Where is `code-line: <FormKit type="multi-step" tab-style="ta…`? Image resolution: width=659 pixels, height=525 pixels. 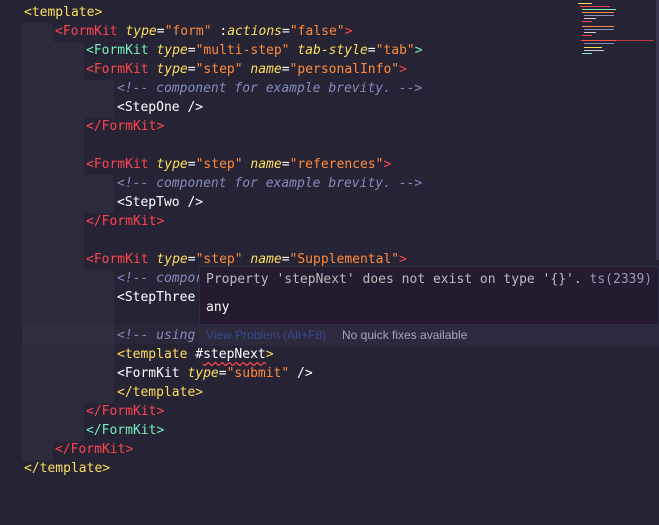
code-line: <FormKit type="multi-step" tab-style="ta… is located at coordinates (254, 50).